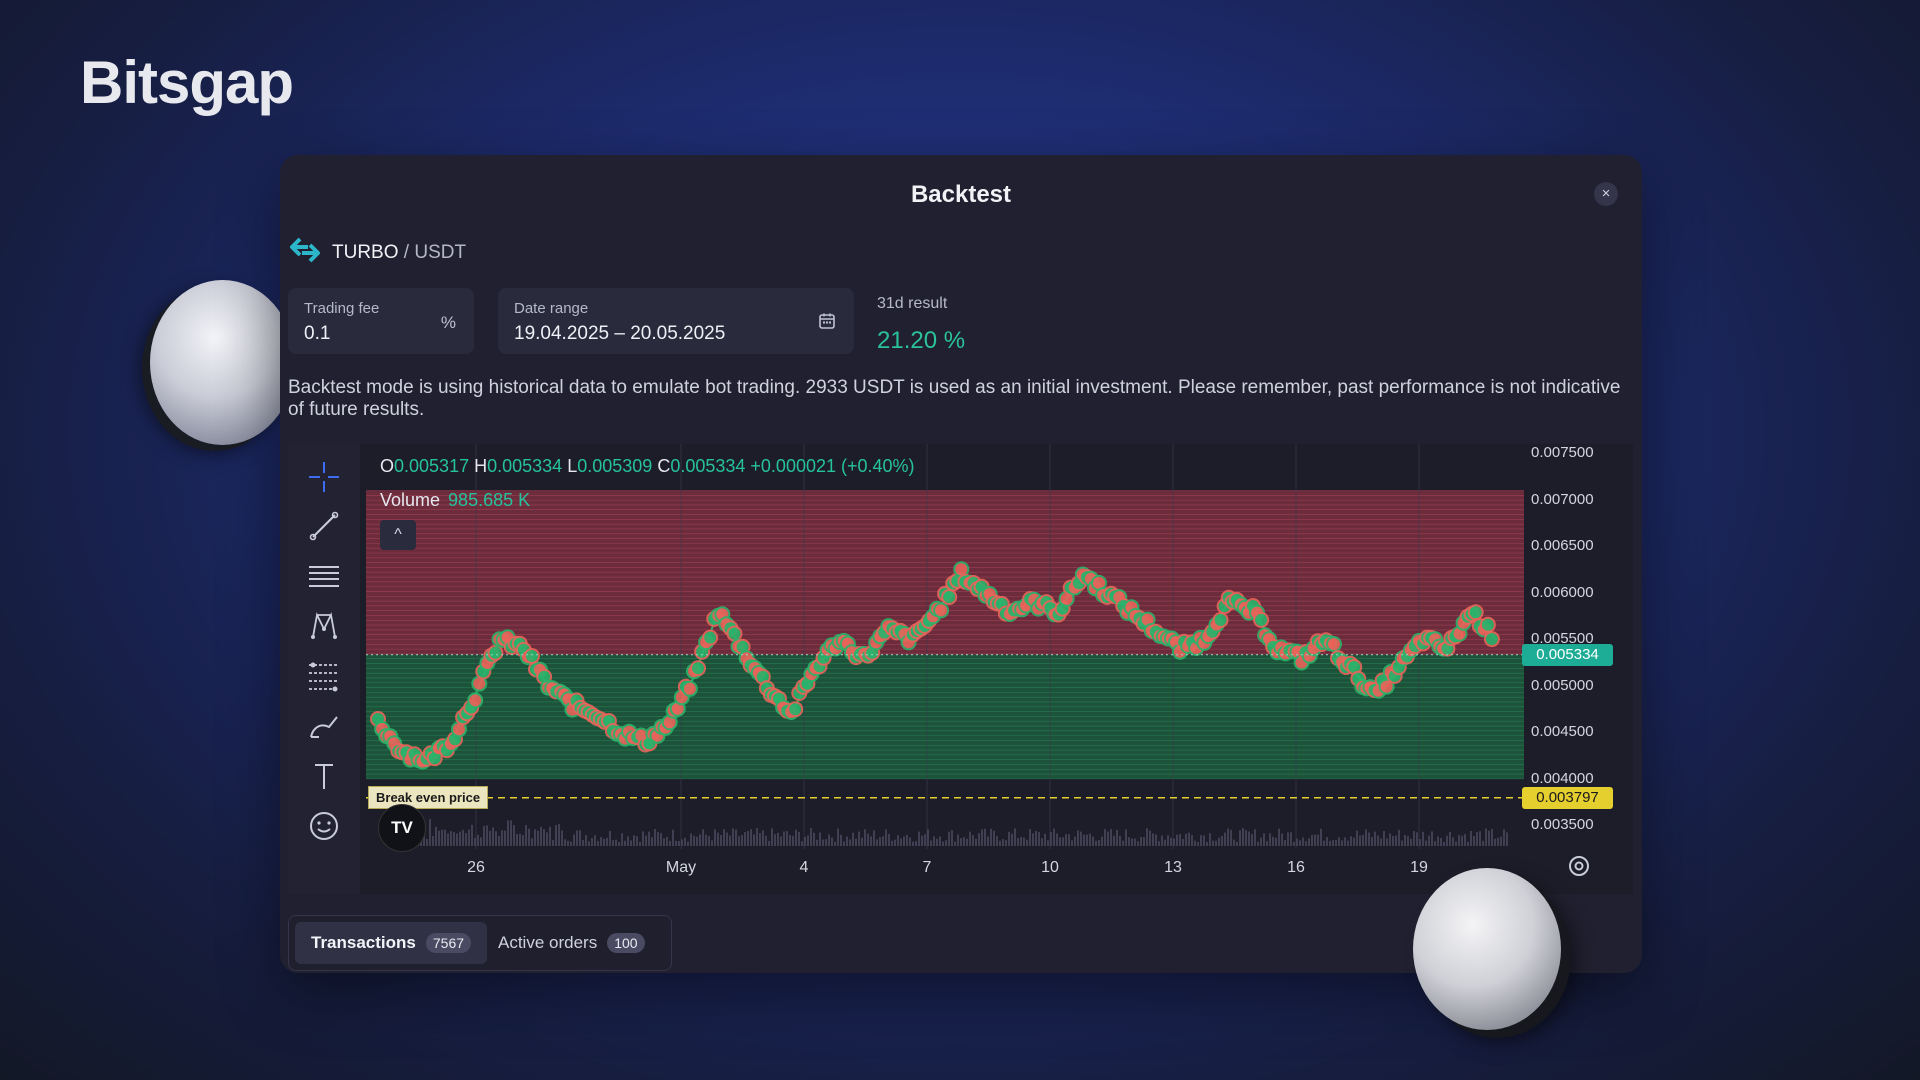 This screenshot has height=1080, width=1920. Describe the element at coordinates (1606, 194) in the screenshot. I see `close-button: ×` at that location.